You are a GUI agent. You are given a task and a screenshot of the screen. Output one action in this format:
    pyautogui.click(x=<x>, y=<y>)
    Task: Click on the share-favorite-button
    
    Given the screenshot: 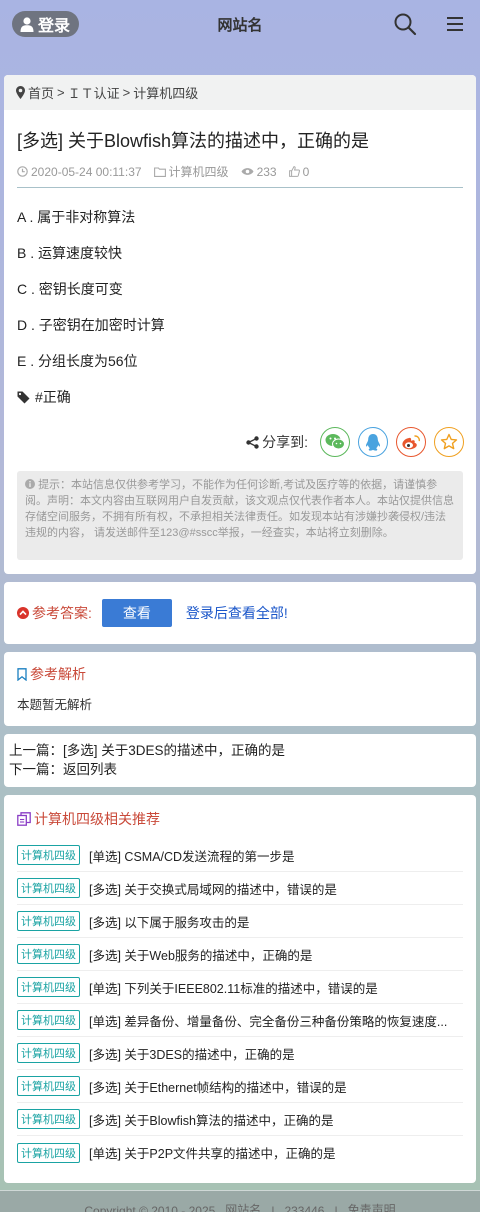 What is the action you would take?
    pyautogui.click(x=449, y=442)
    